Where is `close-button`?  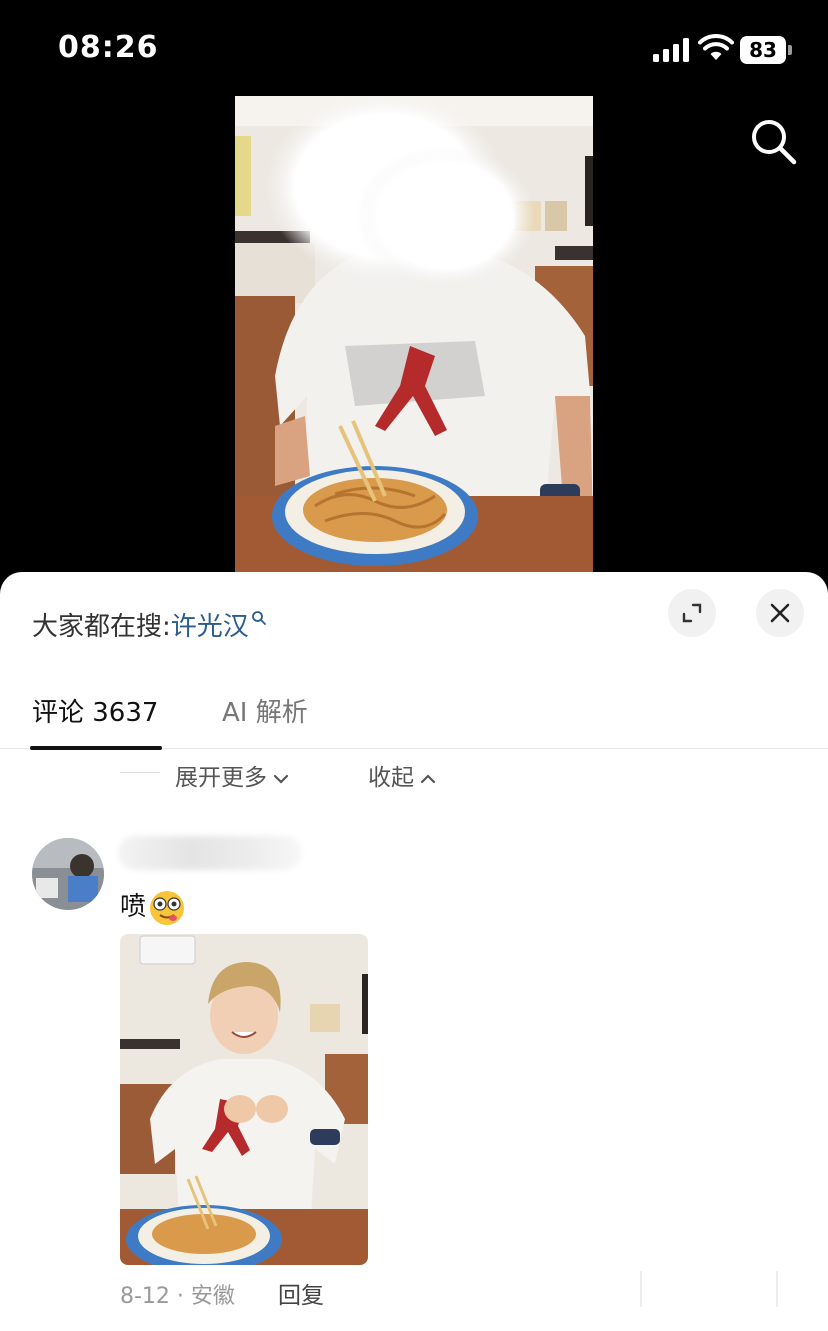
close-button is located at coordinates (780, 613).